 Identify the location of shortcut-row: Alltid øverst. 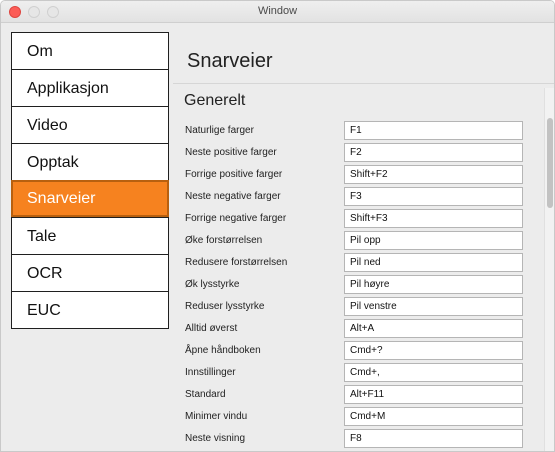
(355, 329).